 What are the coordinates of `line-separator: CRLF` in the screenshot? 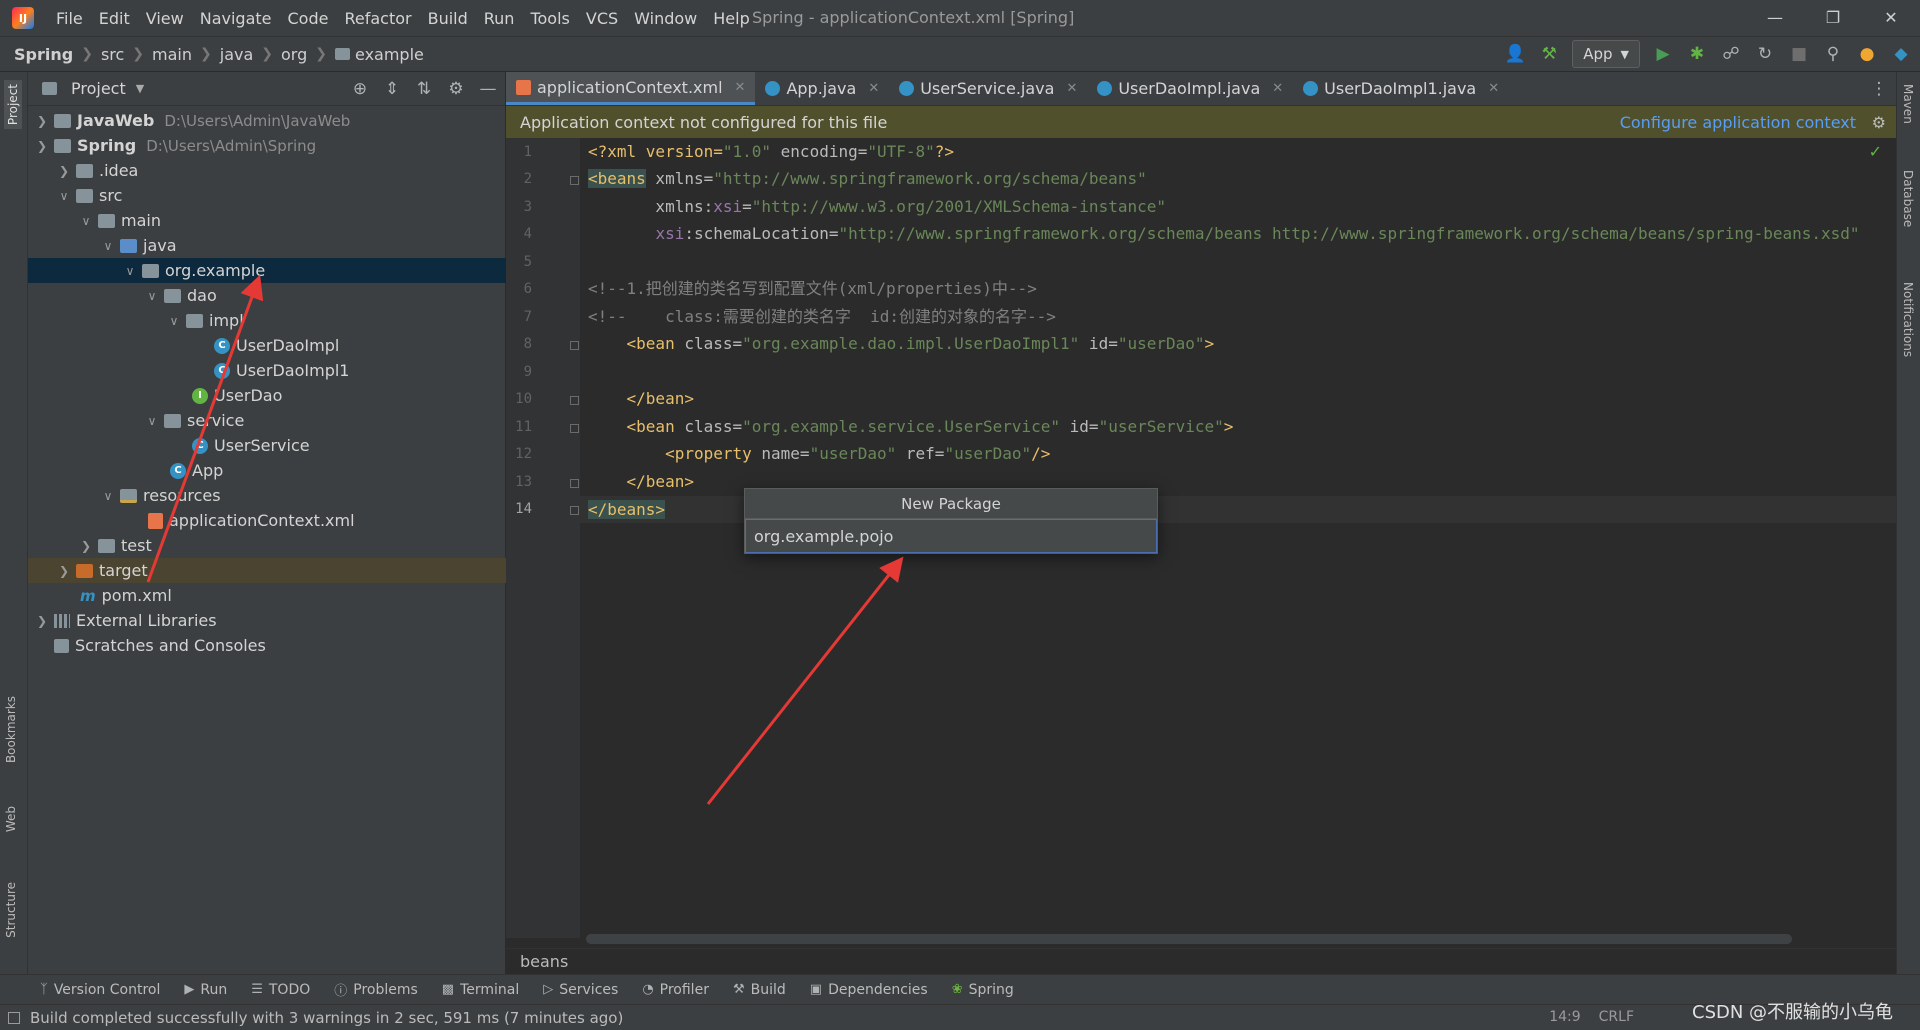 It's located at (1616, 1017).